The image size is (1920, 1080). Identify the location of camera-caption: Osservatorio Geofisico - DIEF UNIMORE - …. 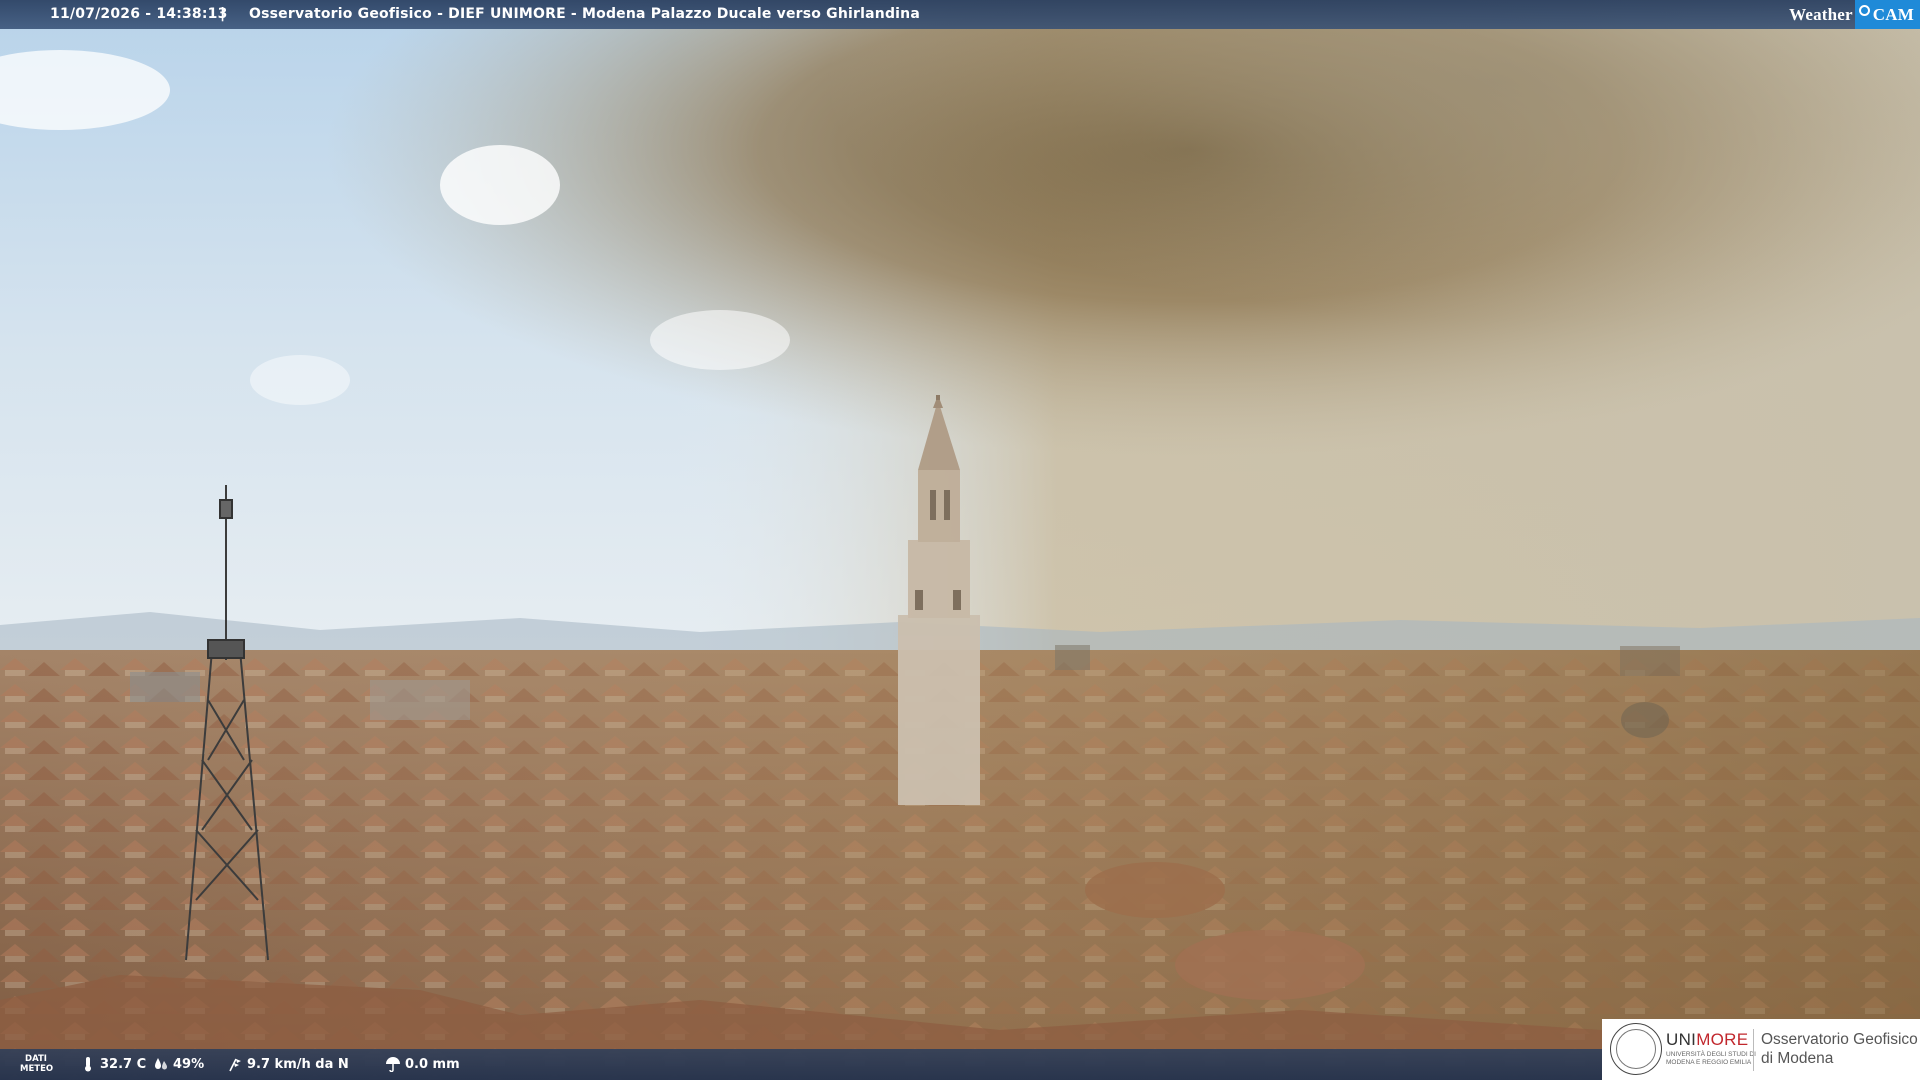
(584, 14).